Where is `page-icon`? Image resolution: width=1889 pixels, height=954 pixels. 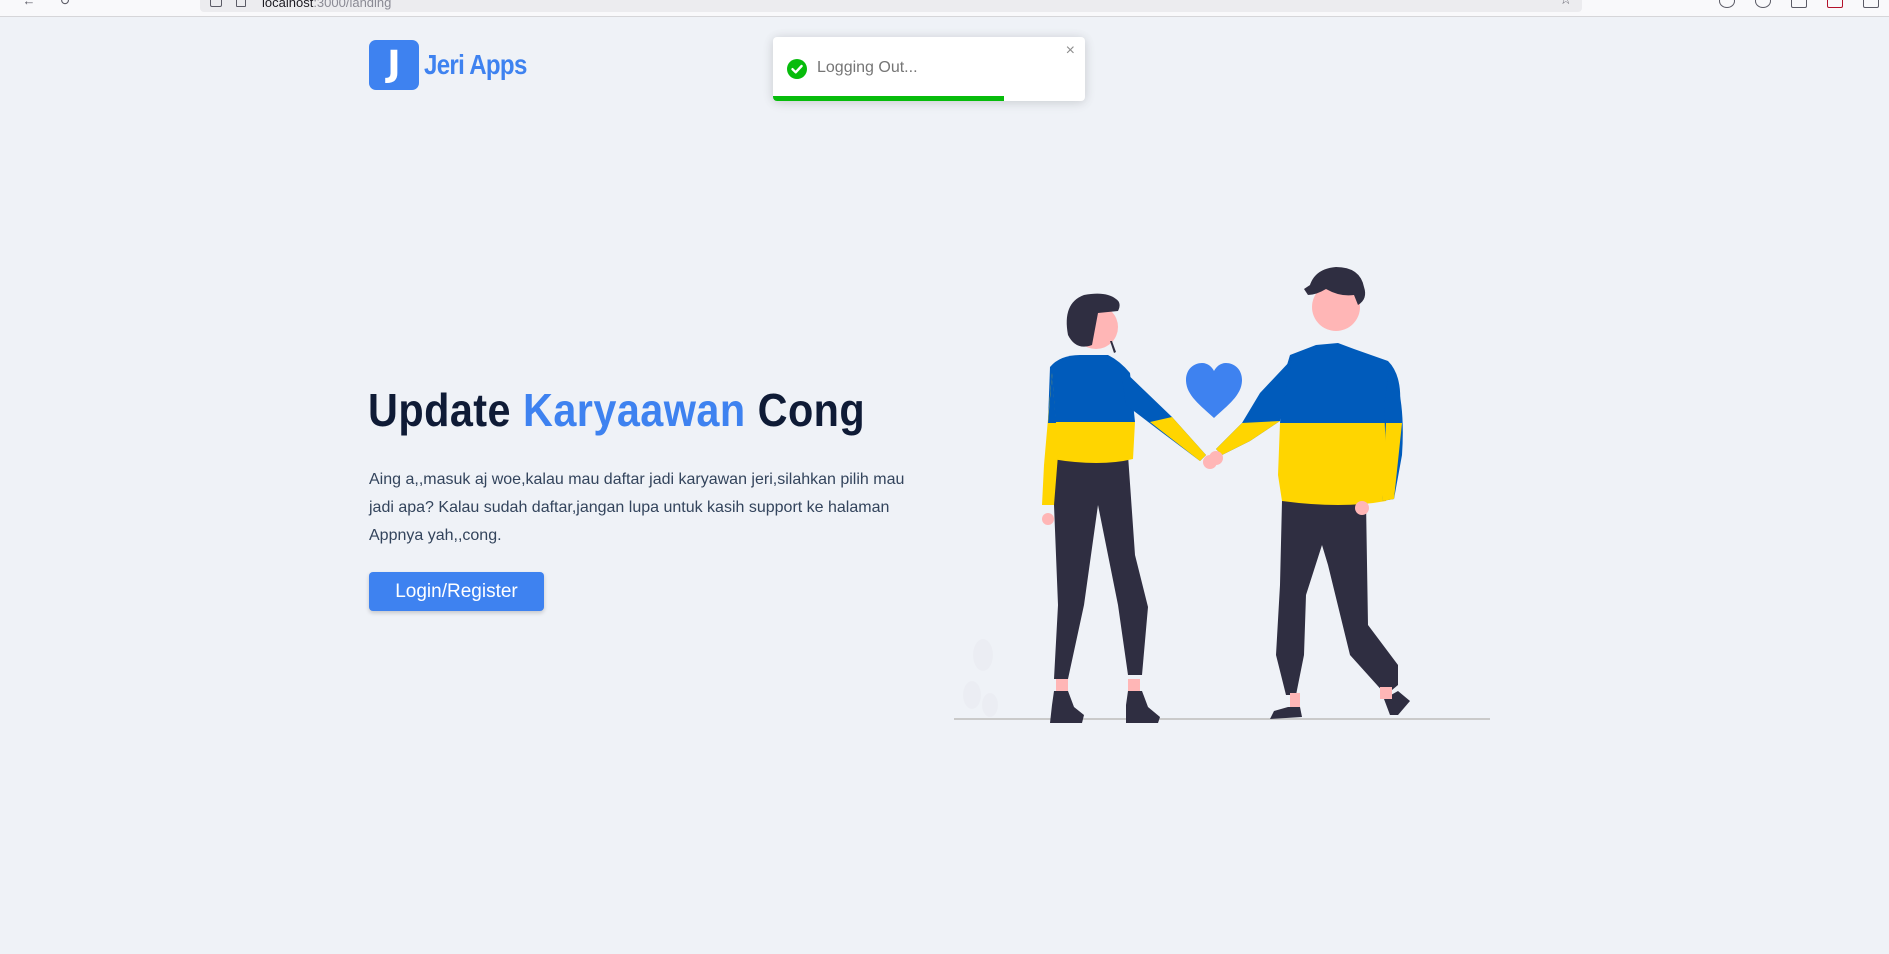 page-icon is located at coordinates (241, 3).